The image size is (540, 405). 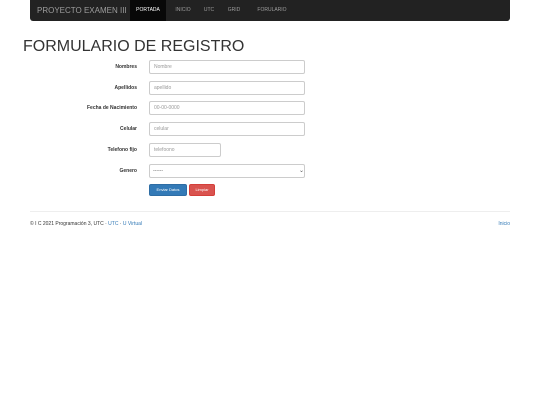 I want to click on footer-link-uvirtual: U Virtual, so click(x=132, y=224).